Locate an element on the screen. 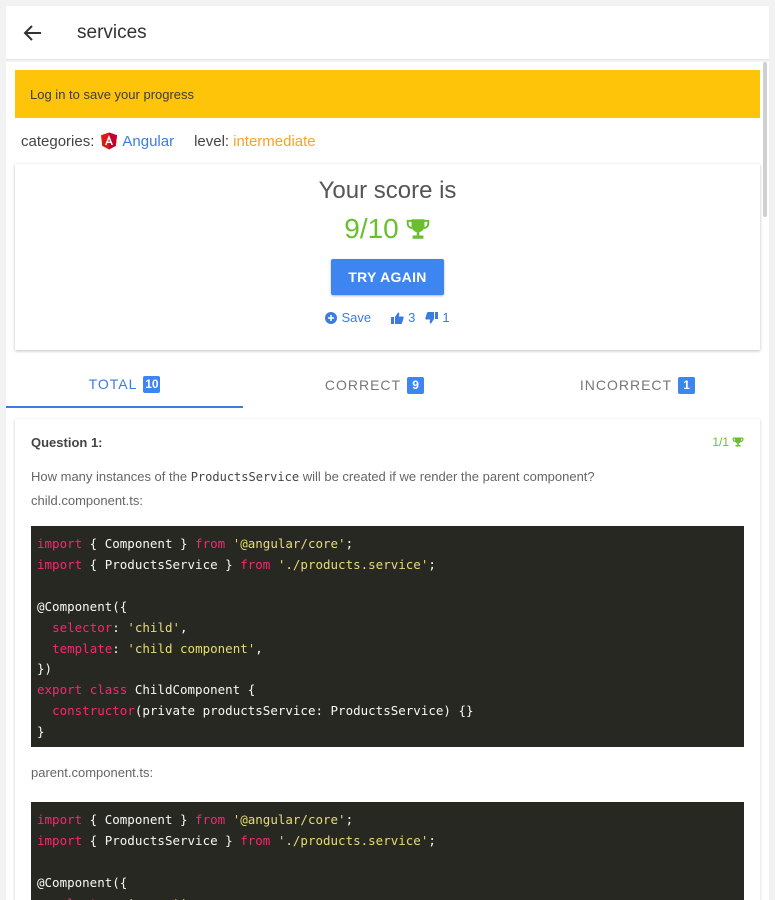 This screenshot has width=775, height=900. try-again-button: TRY AGAIN is located at coordinates (387, 277).